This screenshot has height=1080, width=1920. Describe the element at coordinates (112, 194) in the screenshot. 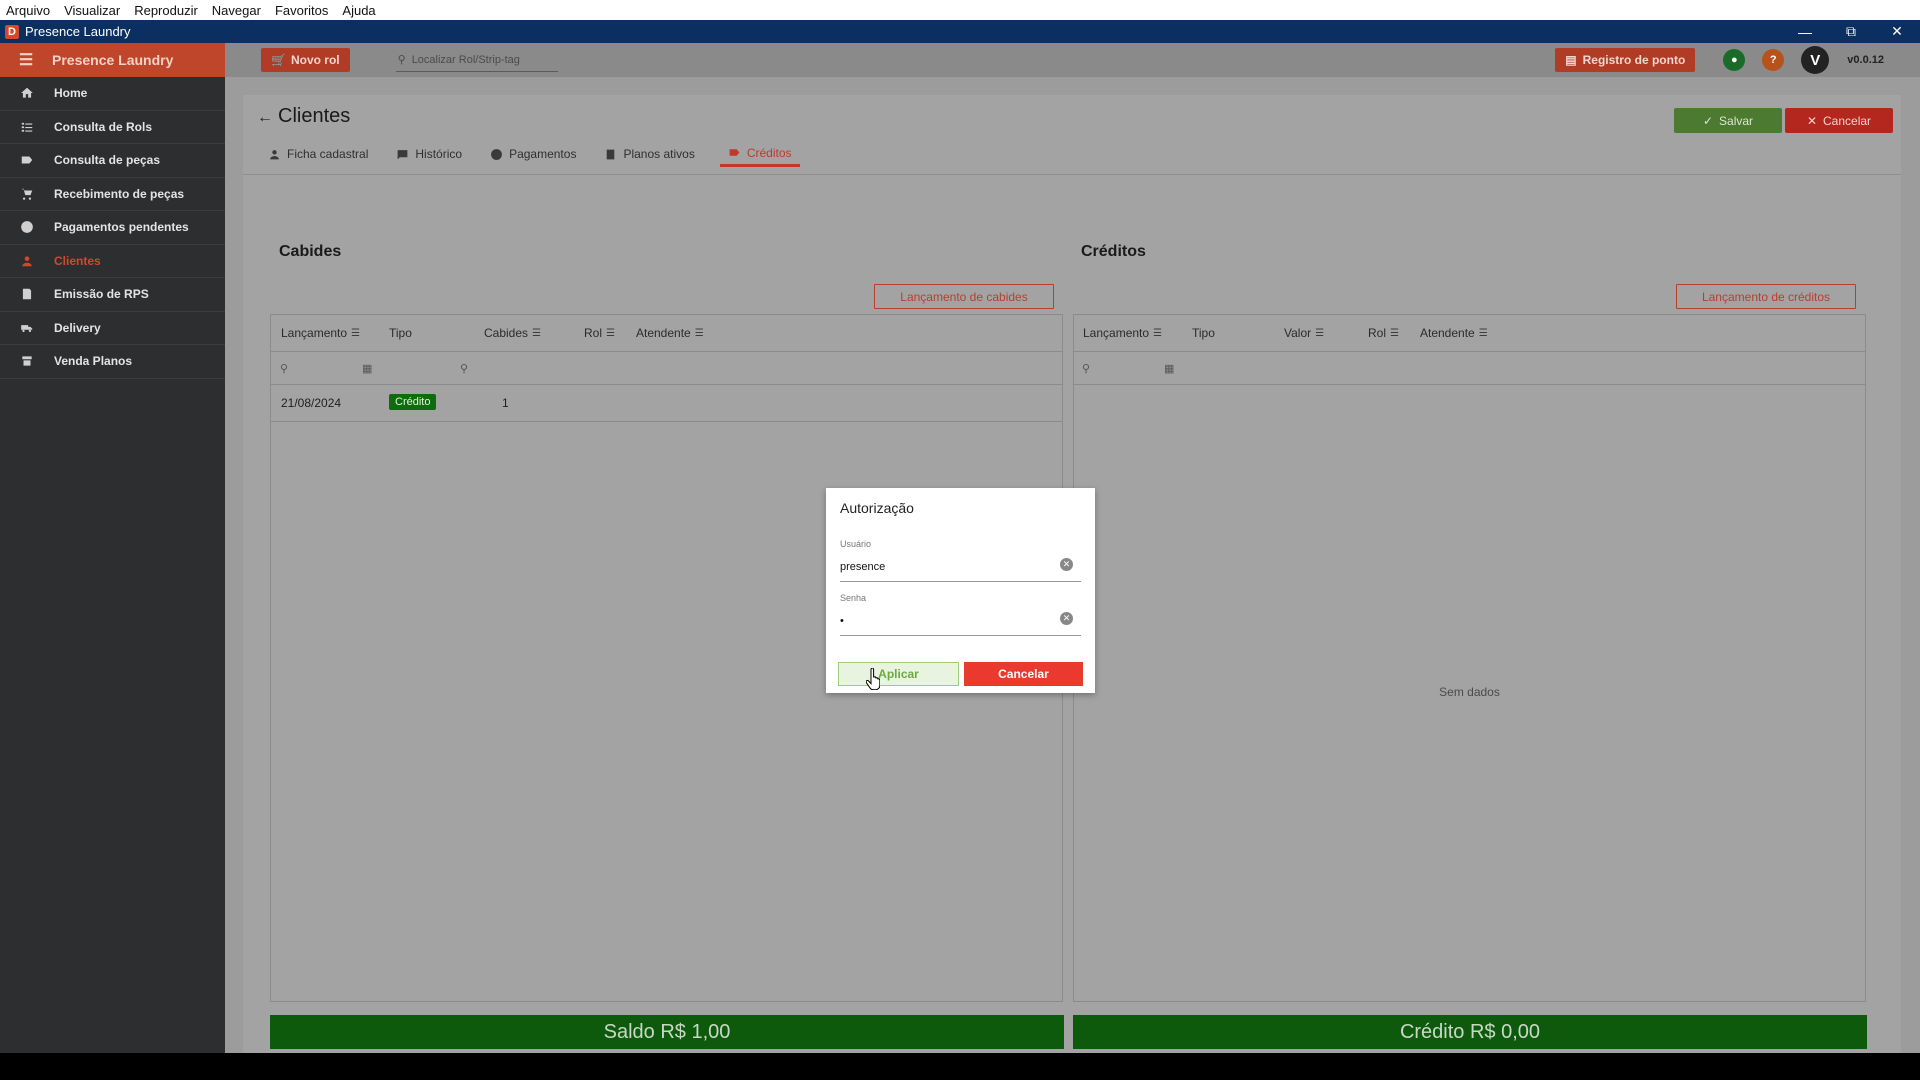

I see `sidebar-item-recebimento: Recebimento de peças` at that location.